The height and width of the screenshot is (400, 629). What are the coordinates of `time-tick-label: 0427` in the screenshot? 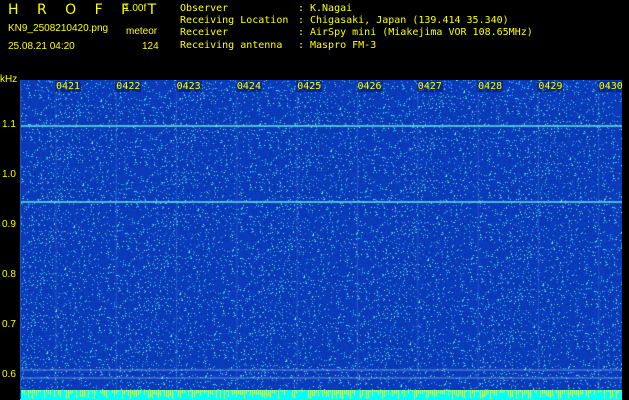 It's located at (429, 86).